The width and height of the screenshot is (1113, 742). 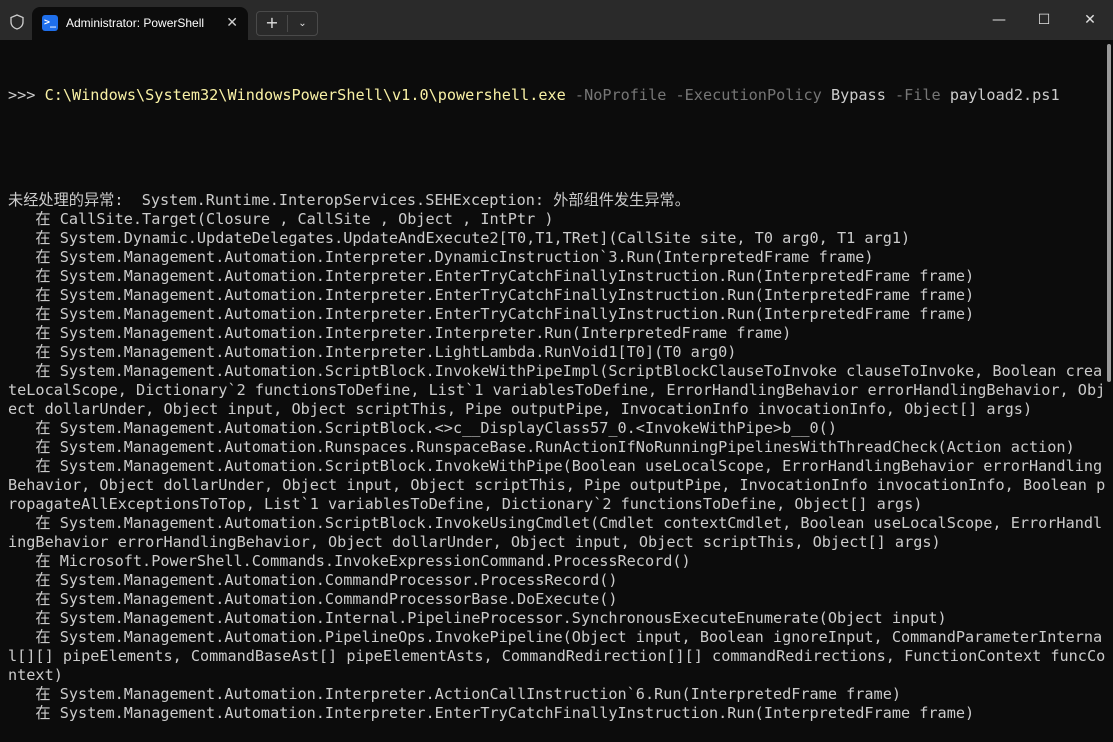 I want to click on maximize-button: ☐, so click(x=1044, y=20).